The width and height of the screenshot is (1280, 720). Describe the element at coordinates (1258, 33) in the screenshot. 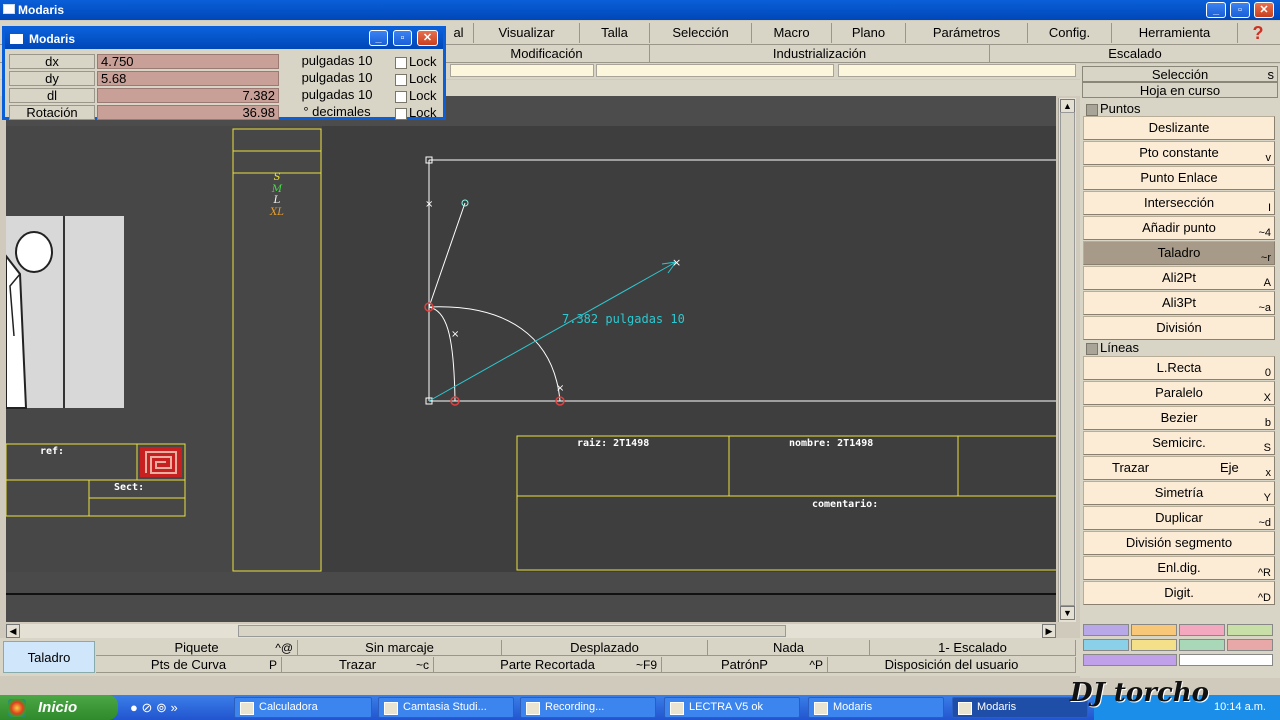

I see `help-icon: ?` at that location.